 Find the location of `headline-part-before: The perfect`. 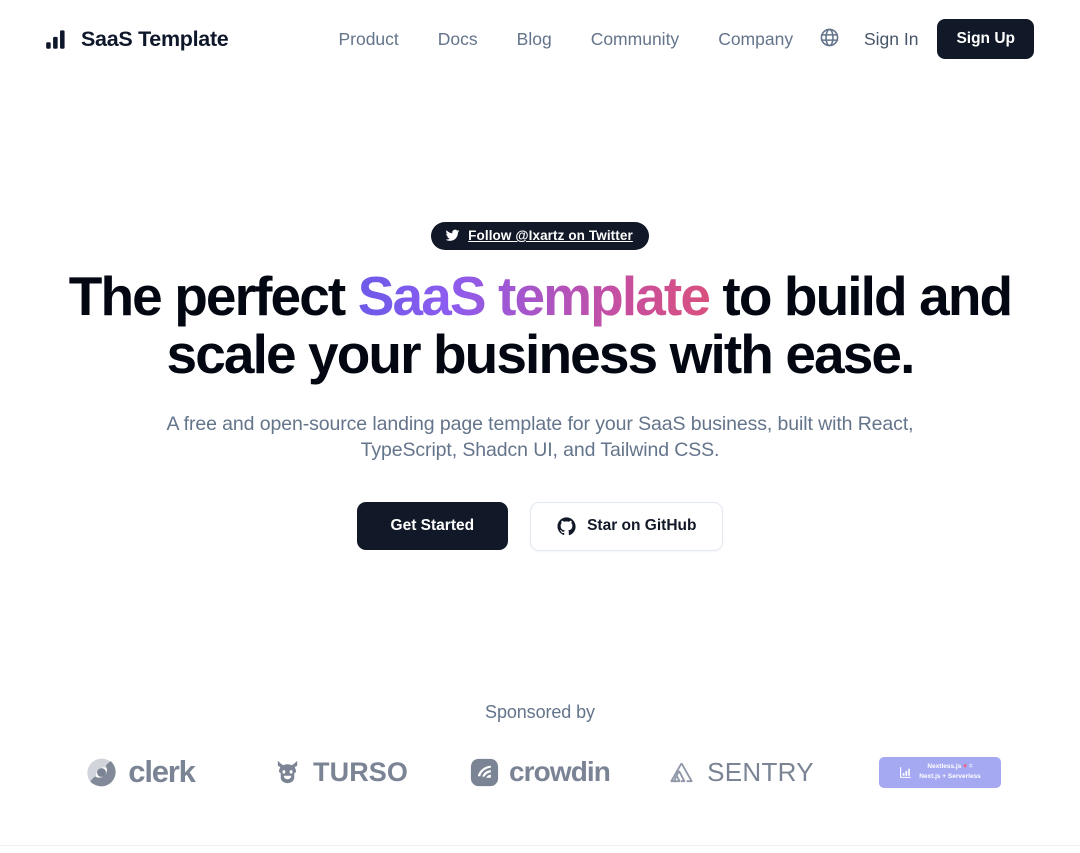

headline-part-before: The perfect is located at coordinates (213, 296).